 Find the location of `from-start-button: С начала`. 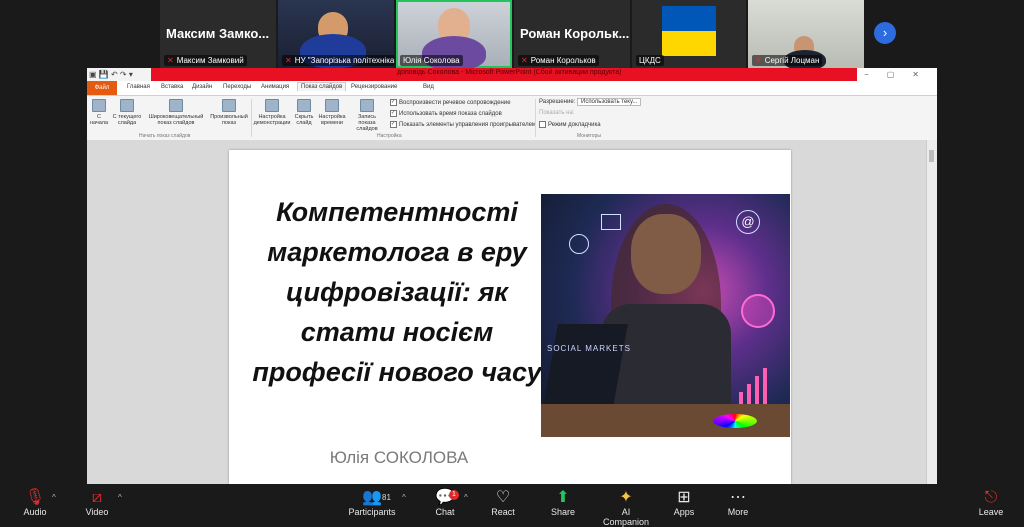

from-start-button: С начала is located at coordinates (99, 112).